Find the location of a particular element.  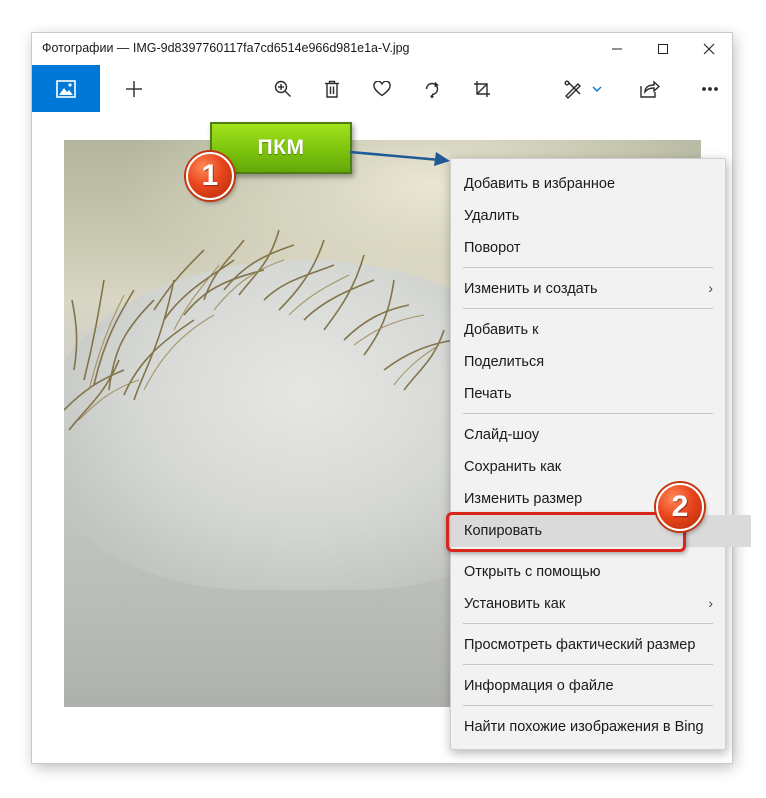

favorite-heart-icon is located at coordinates (382, 88).